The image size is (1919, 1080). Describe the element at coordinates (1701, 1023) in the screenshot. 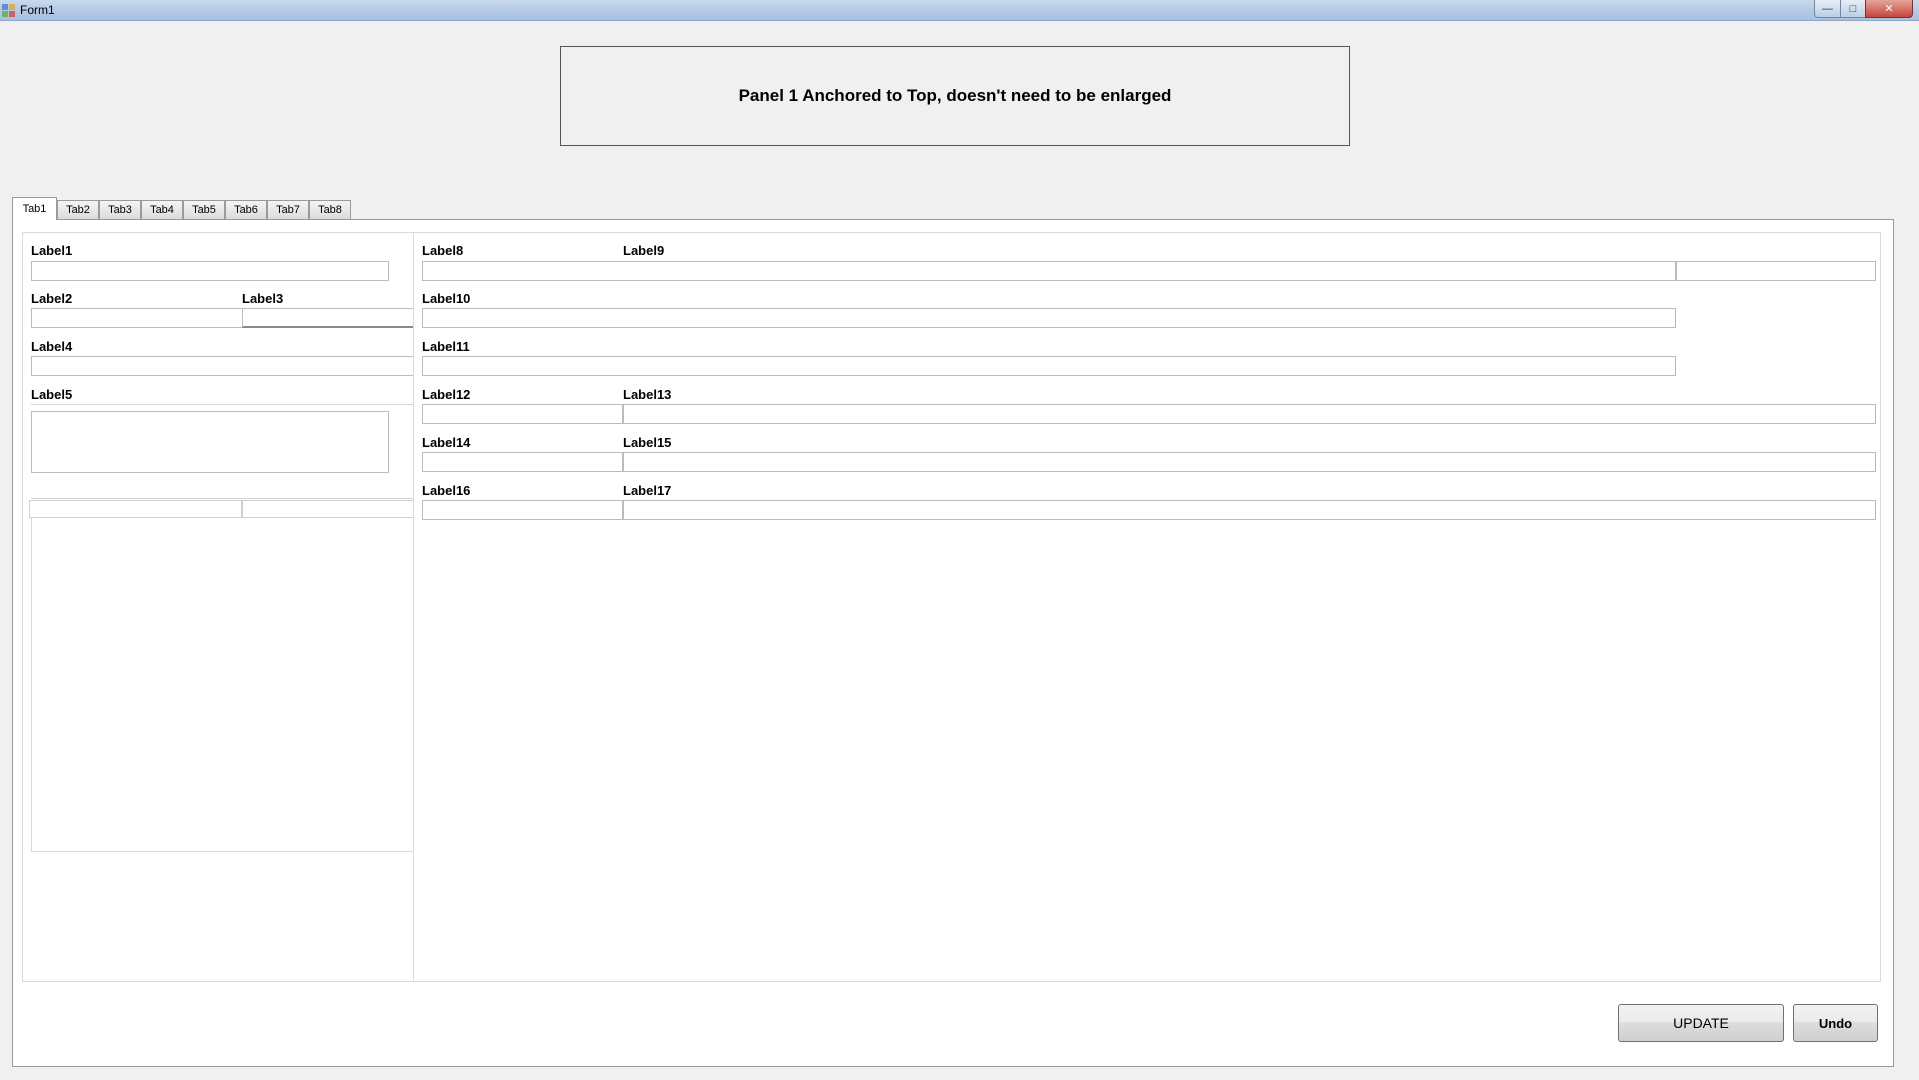

I see `update-button: UPDATE` at that location.